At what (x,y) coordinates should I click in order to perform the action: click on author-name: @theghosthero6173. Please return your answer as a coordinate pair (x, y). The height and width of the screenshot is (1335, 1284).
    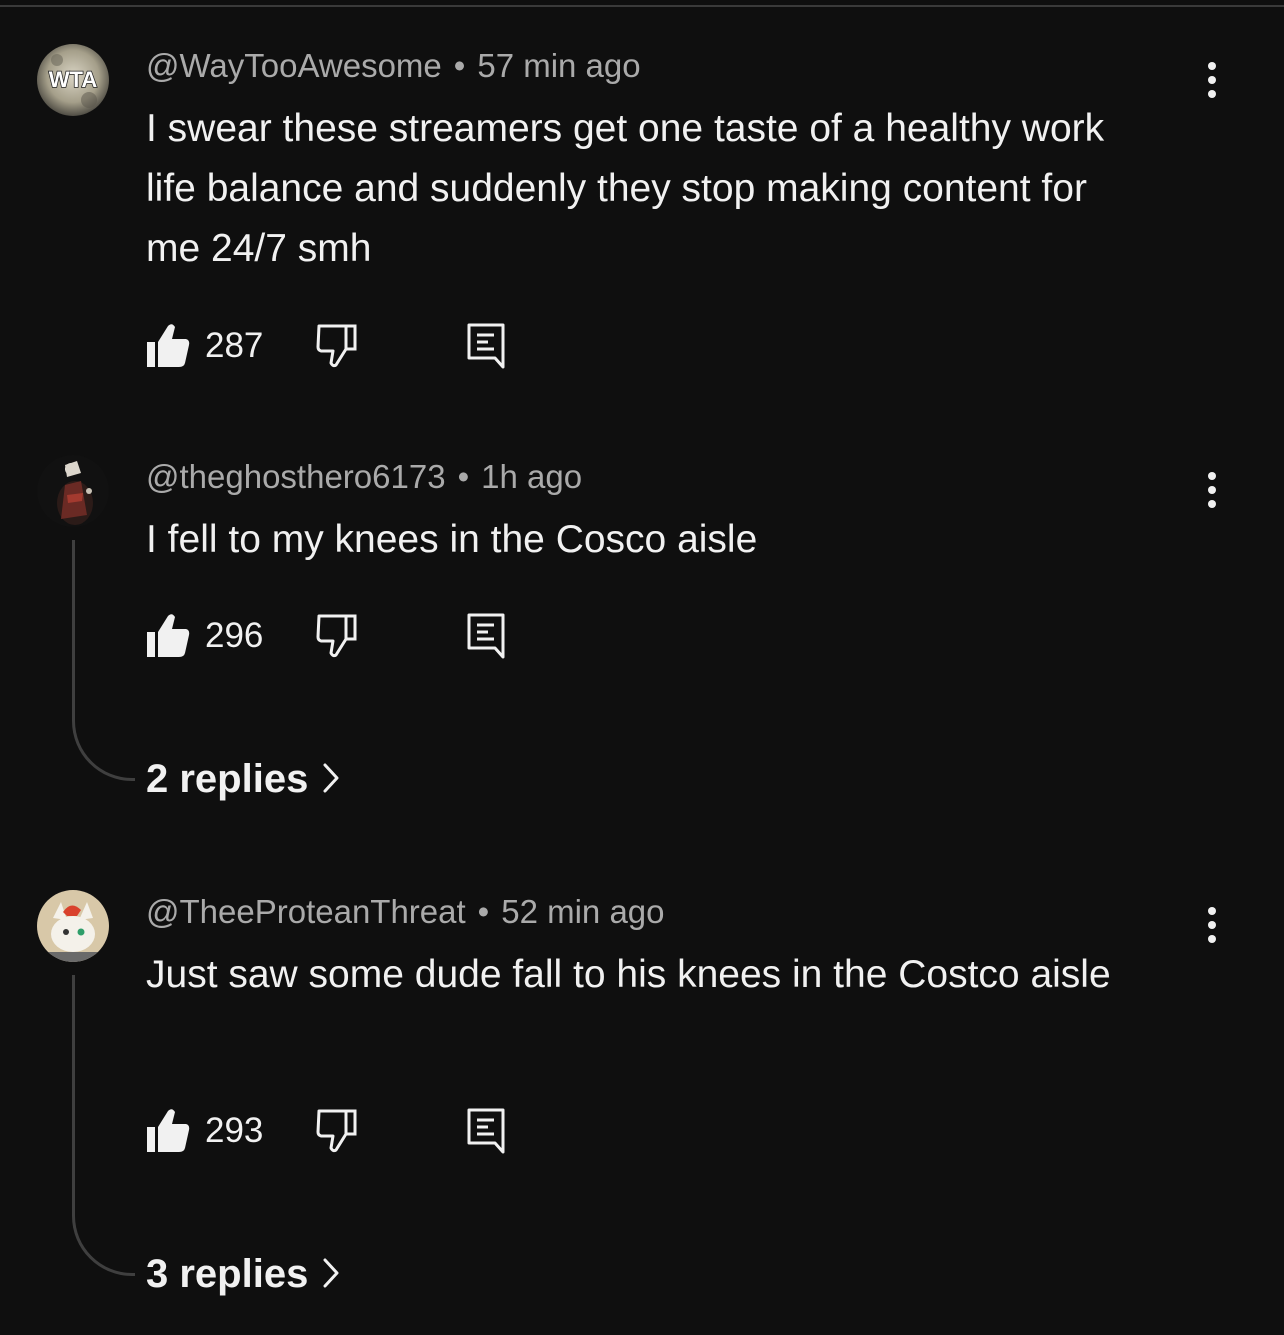
    Looking at the image, I should click on (296, 476).